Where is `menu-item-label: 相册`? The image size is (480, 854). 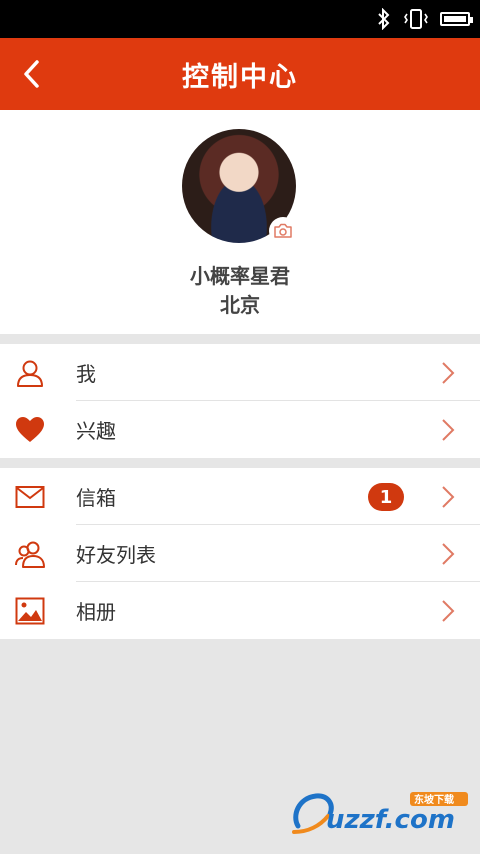
menu-item-label: 相册 is located at coordinates (96, 612).